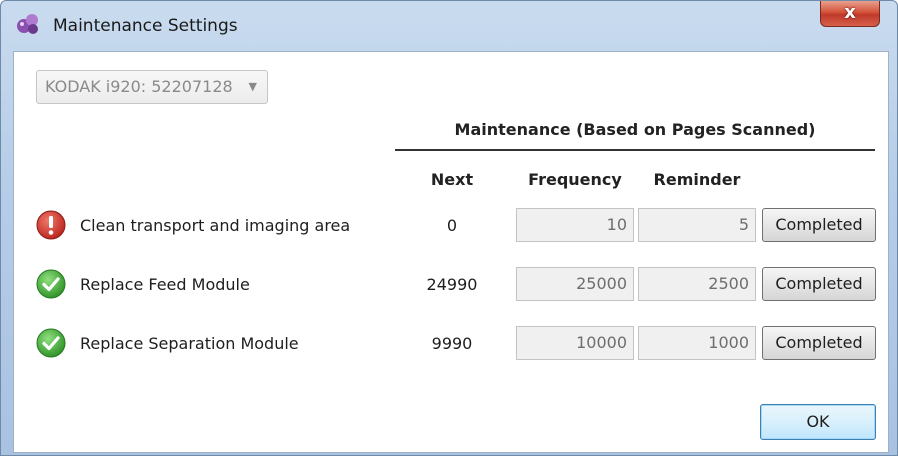  What do you see at coordinates (697, 179) in the screenshot?
I see `column-header-reminder: Reminder` at bounding box center [697, 179].